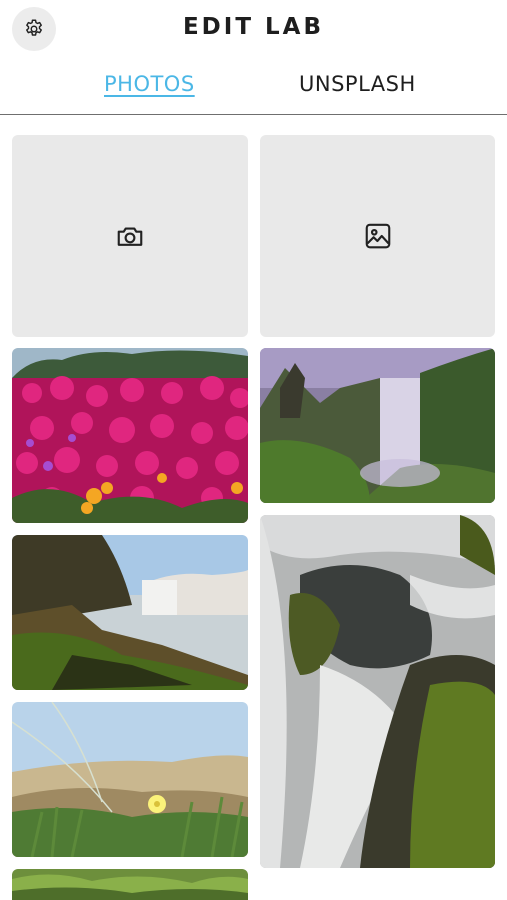 The image size is (507, 900). I want to click on photo-coastal-waterfall, so click(130, 612).